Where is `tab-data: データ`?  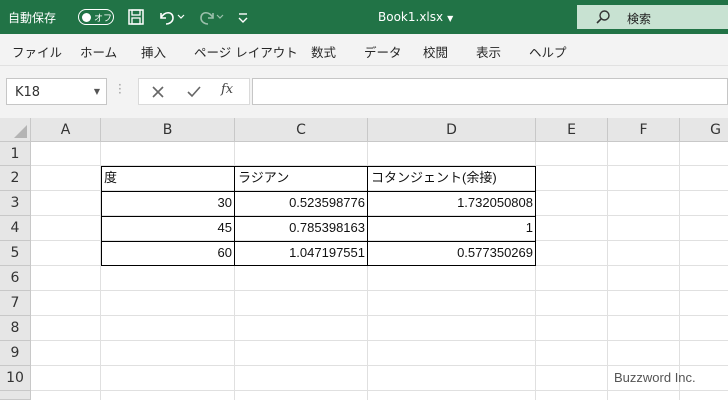 tab-data: データ is located at coordinates (383, 51).